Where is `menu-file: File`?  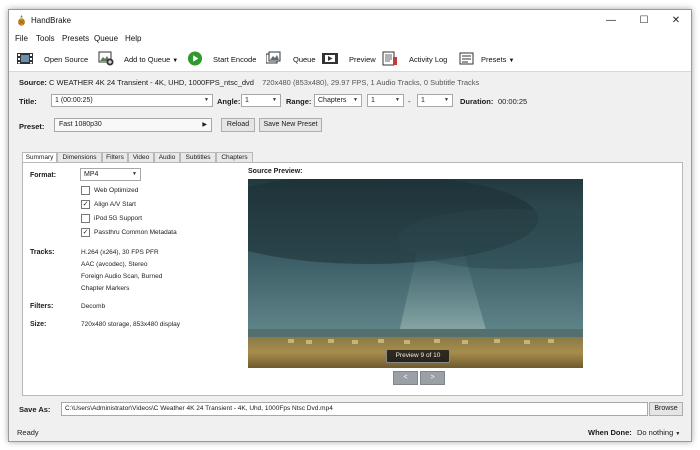 menu-file: File is located at coordinates (21, 38).